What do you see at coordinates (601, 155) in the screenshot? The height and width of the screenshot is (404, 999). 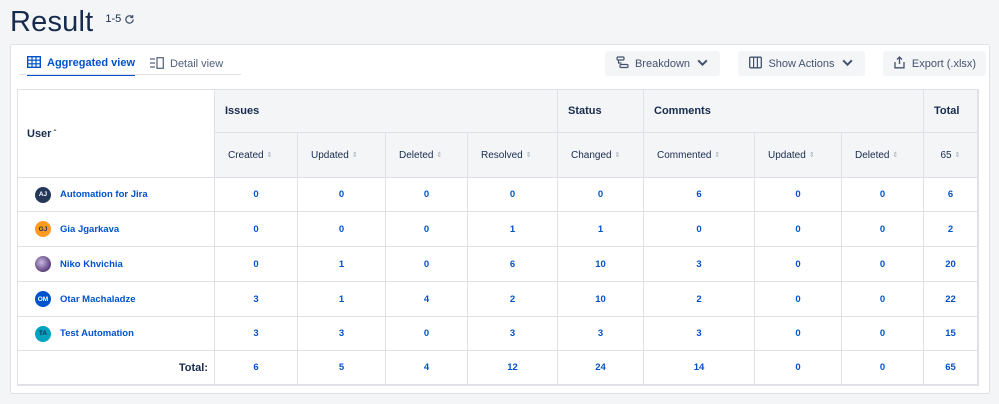 I see `column-header: Changed ⇕` at bounding box center [601, 155].